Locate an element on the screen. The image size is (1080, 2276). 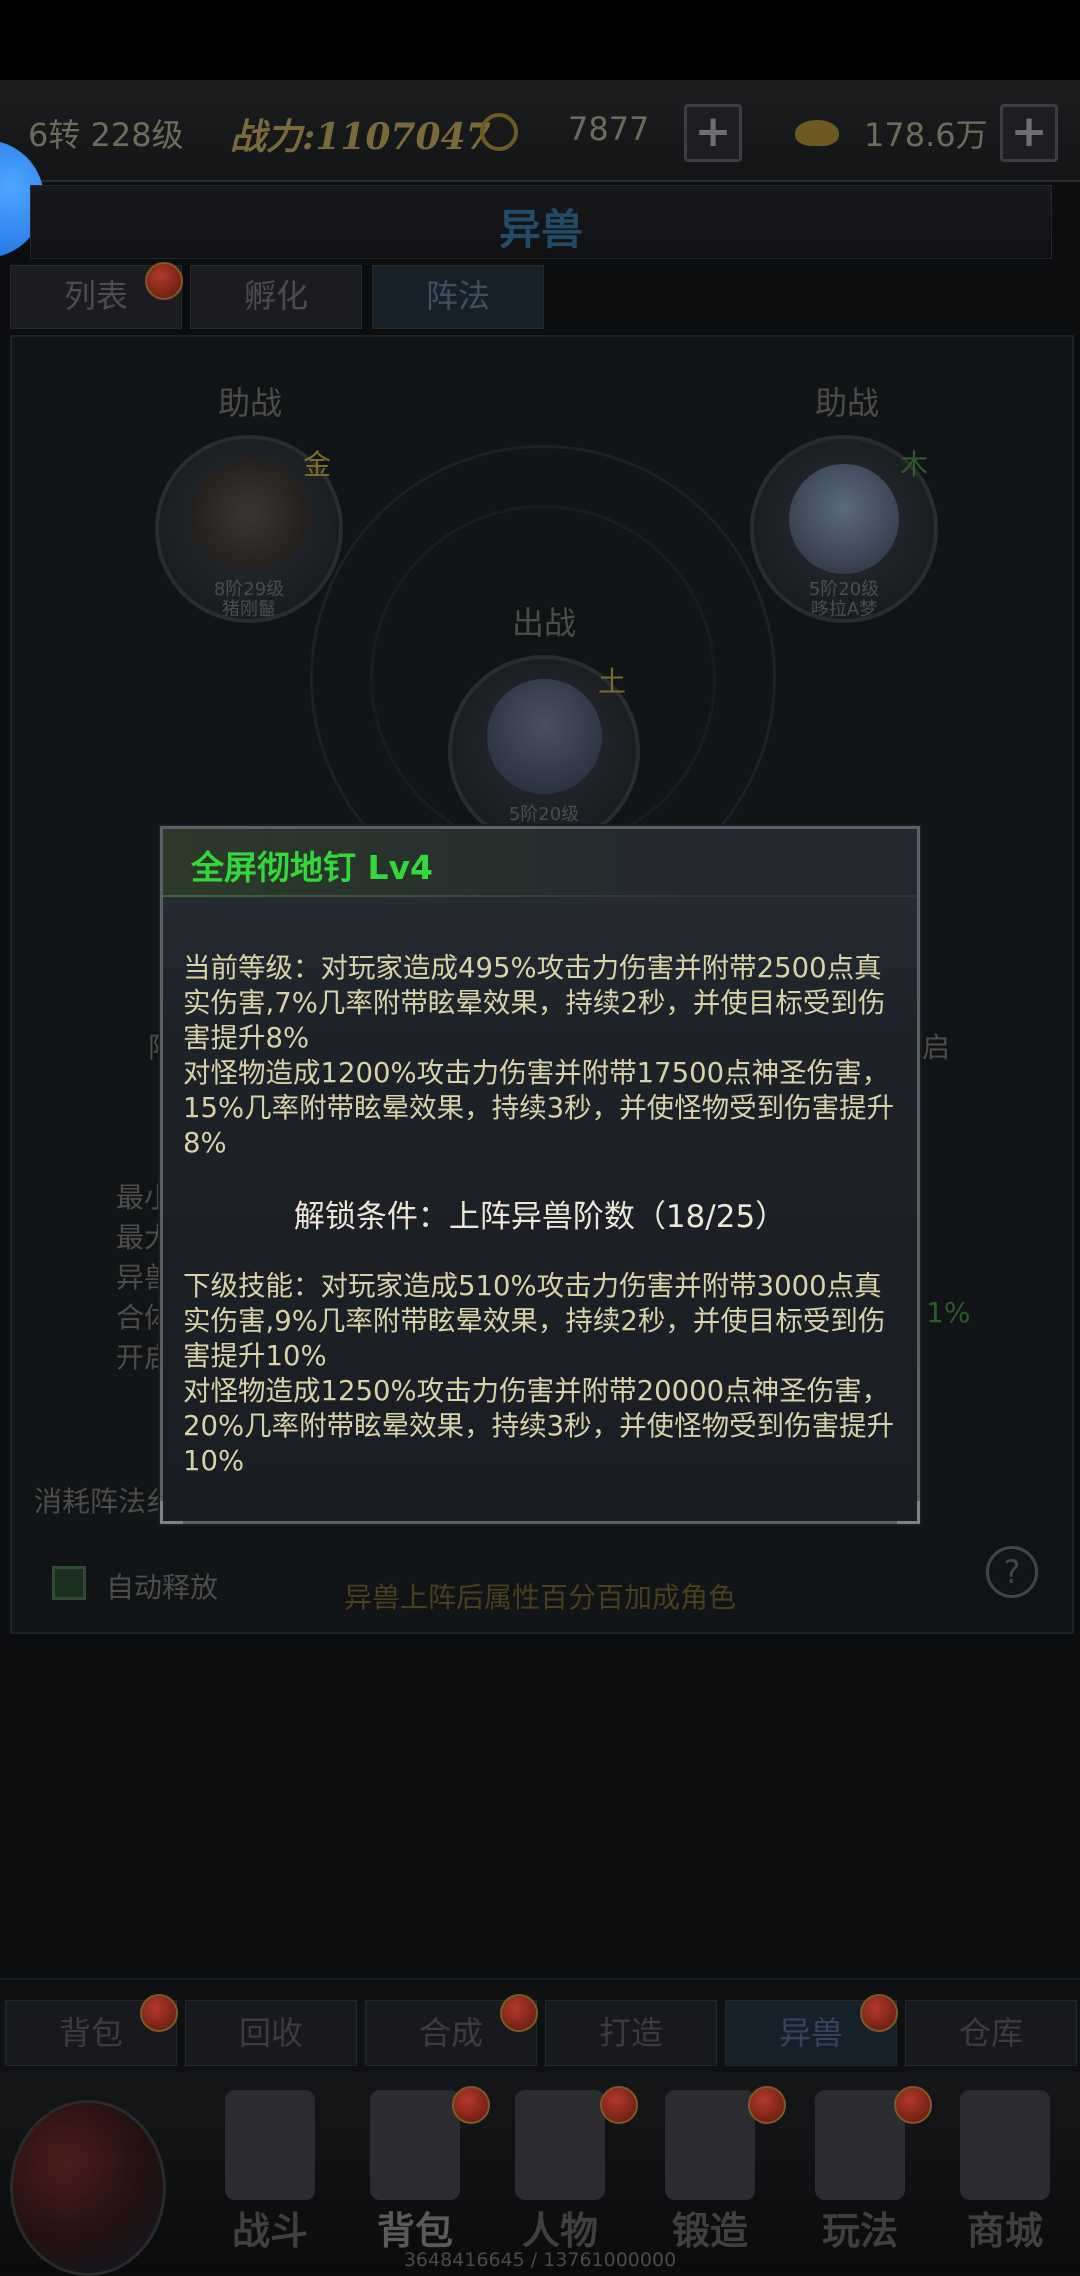
pet-name: 猪刚鬣 is located at coordinates (249, 609).